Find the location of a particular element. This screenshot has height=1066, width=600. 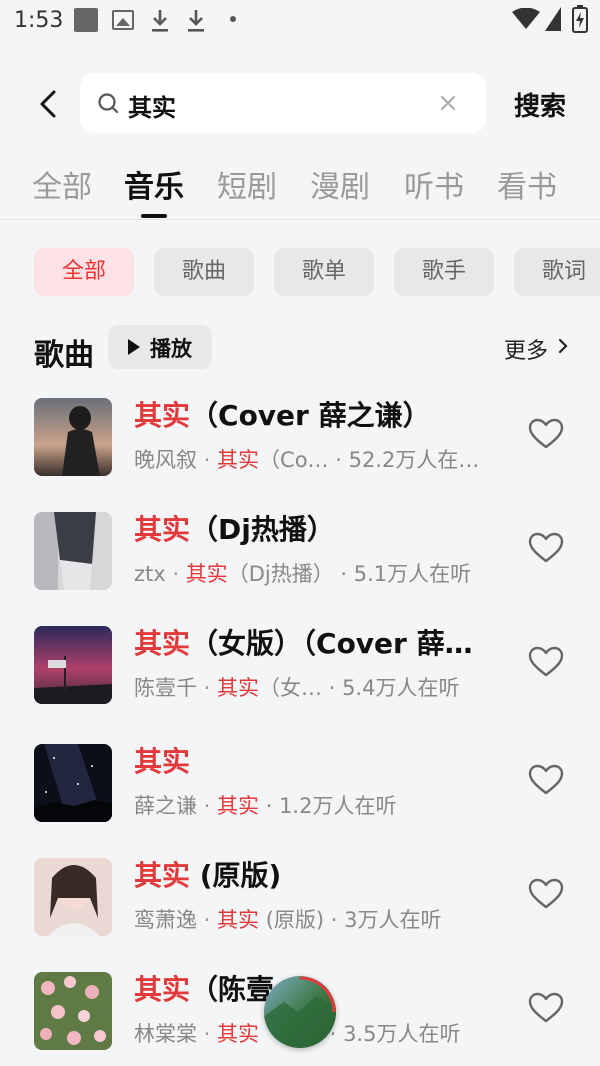

playback-progress-ring is located at coordinates (317, 994).